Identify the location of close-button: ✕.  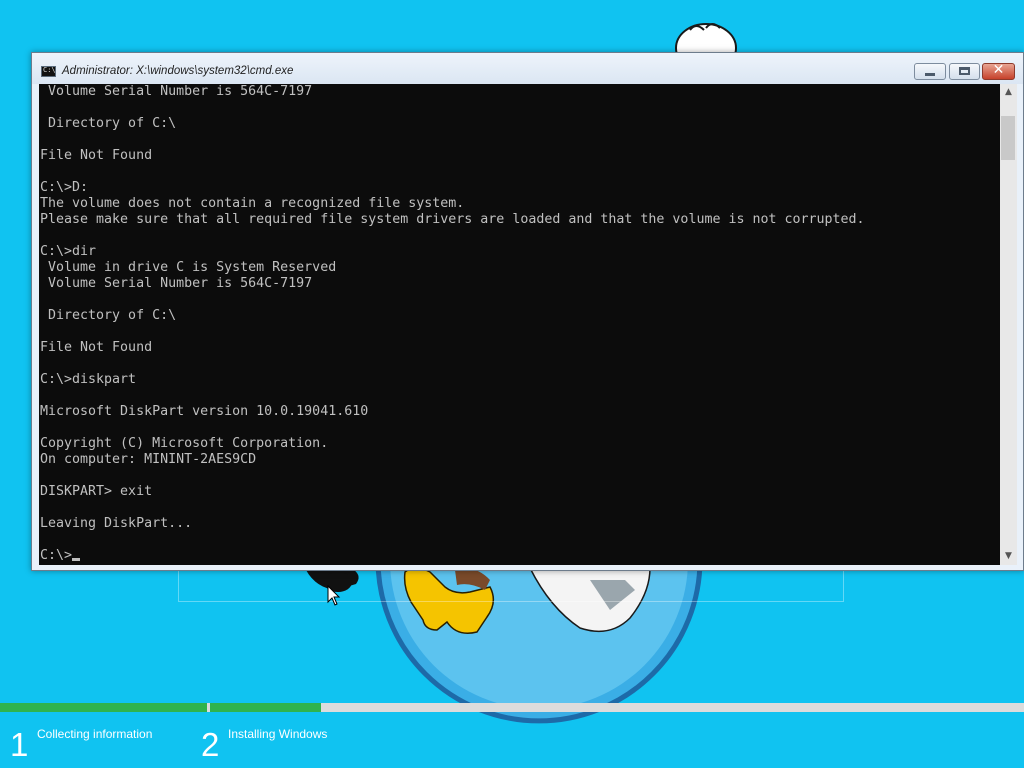
(998, 71).